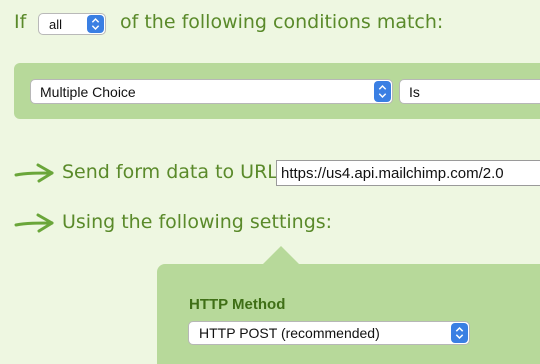 This screenshot has width=540, height=364. What do you see at coordinates (197, 222) in the screenshot?
I see `settings-heading: Using the following settings:` at bounding box center [197, 222].